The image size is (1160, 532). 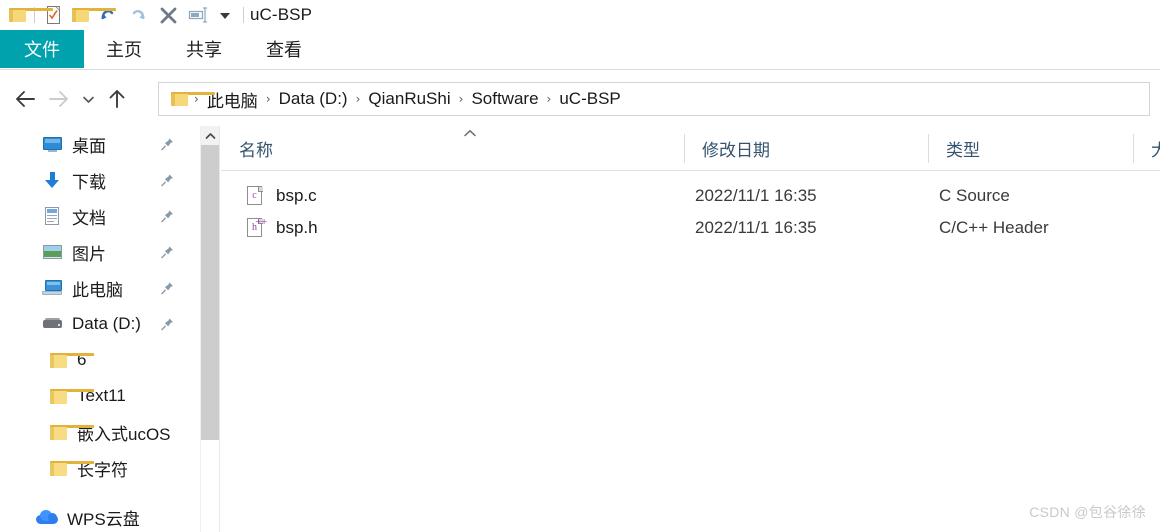 I want to click on sidebar-item-documents: 文档, so click(x=98, y=216).